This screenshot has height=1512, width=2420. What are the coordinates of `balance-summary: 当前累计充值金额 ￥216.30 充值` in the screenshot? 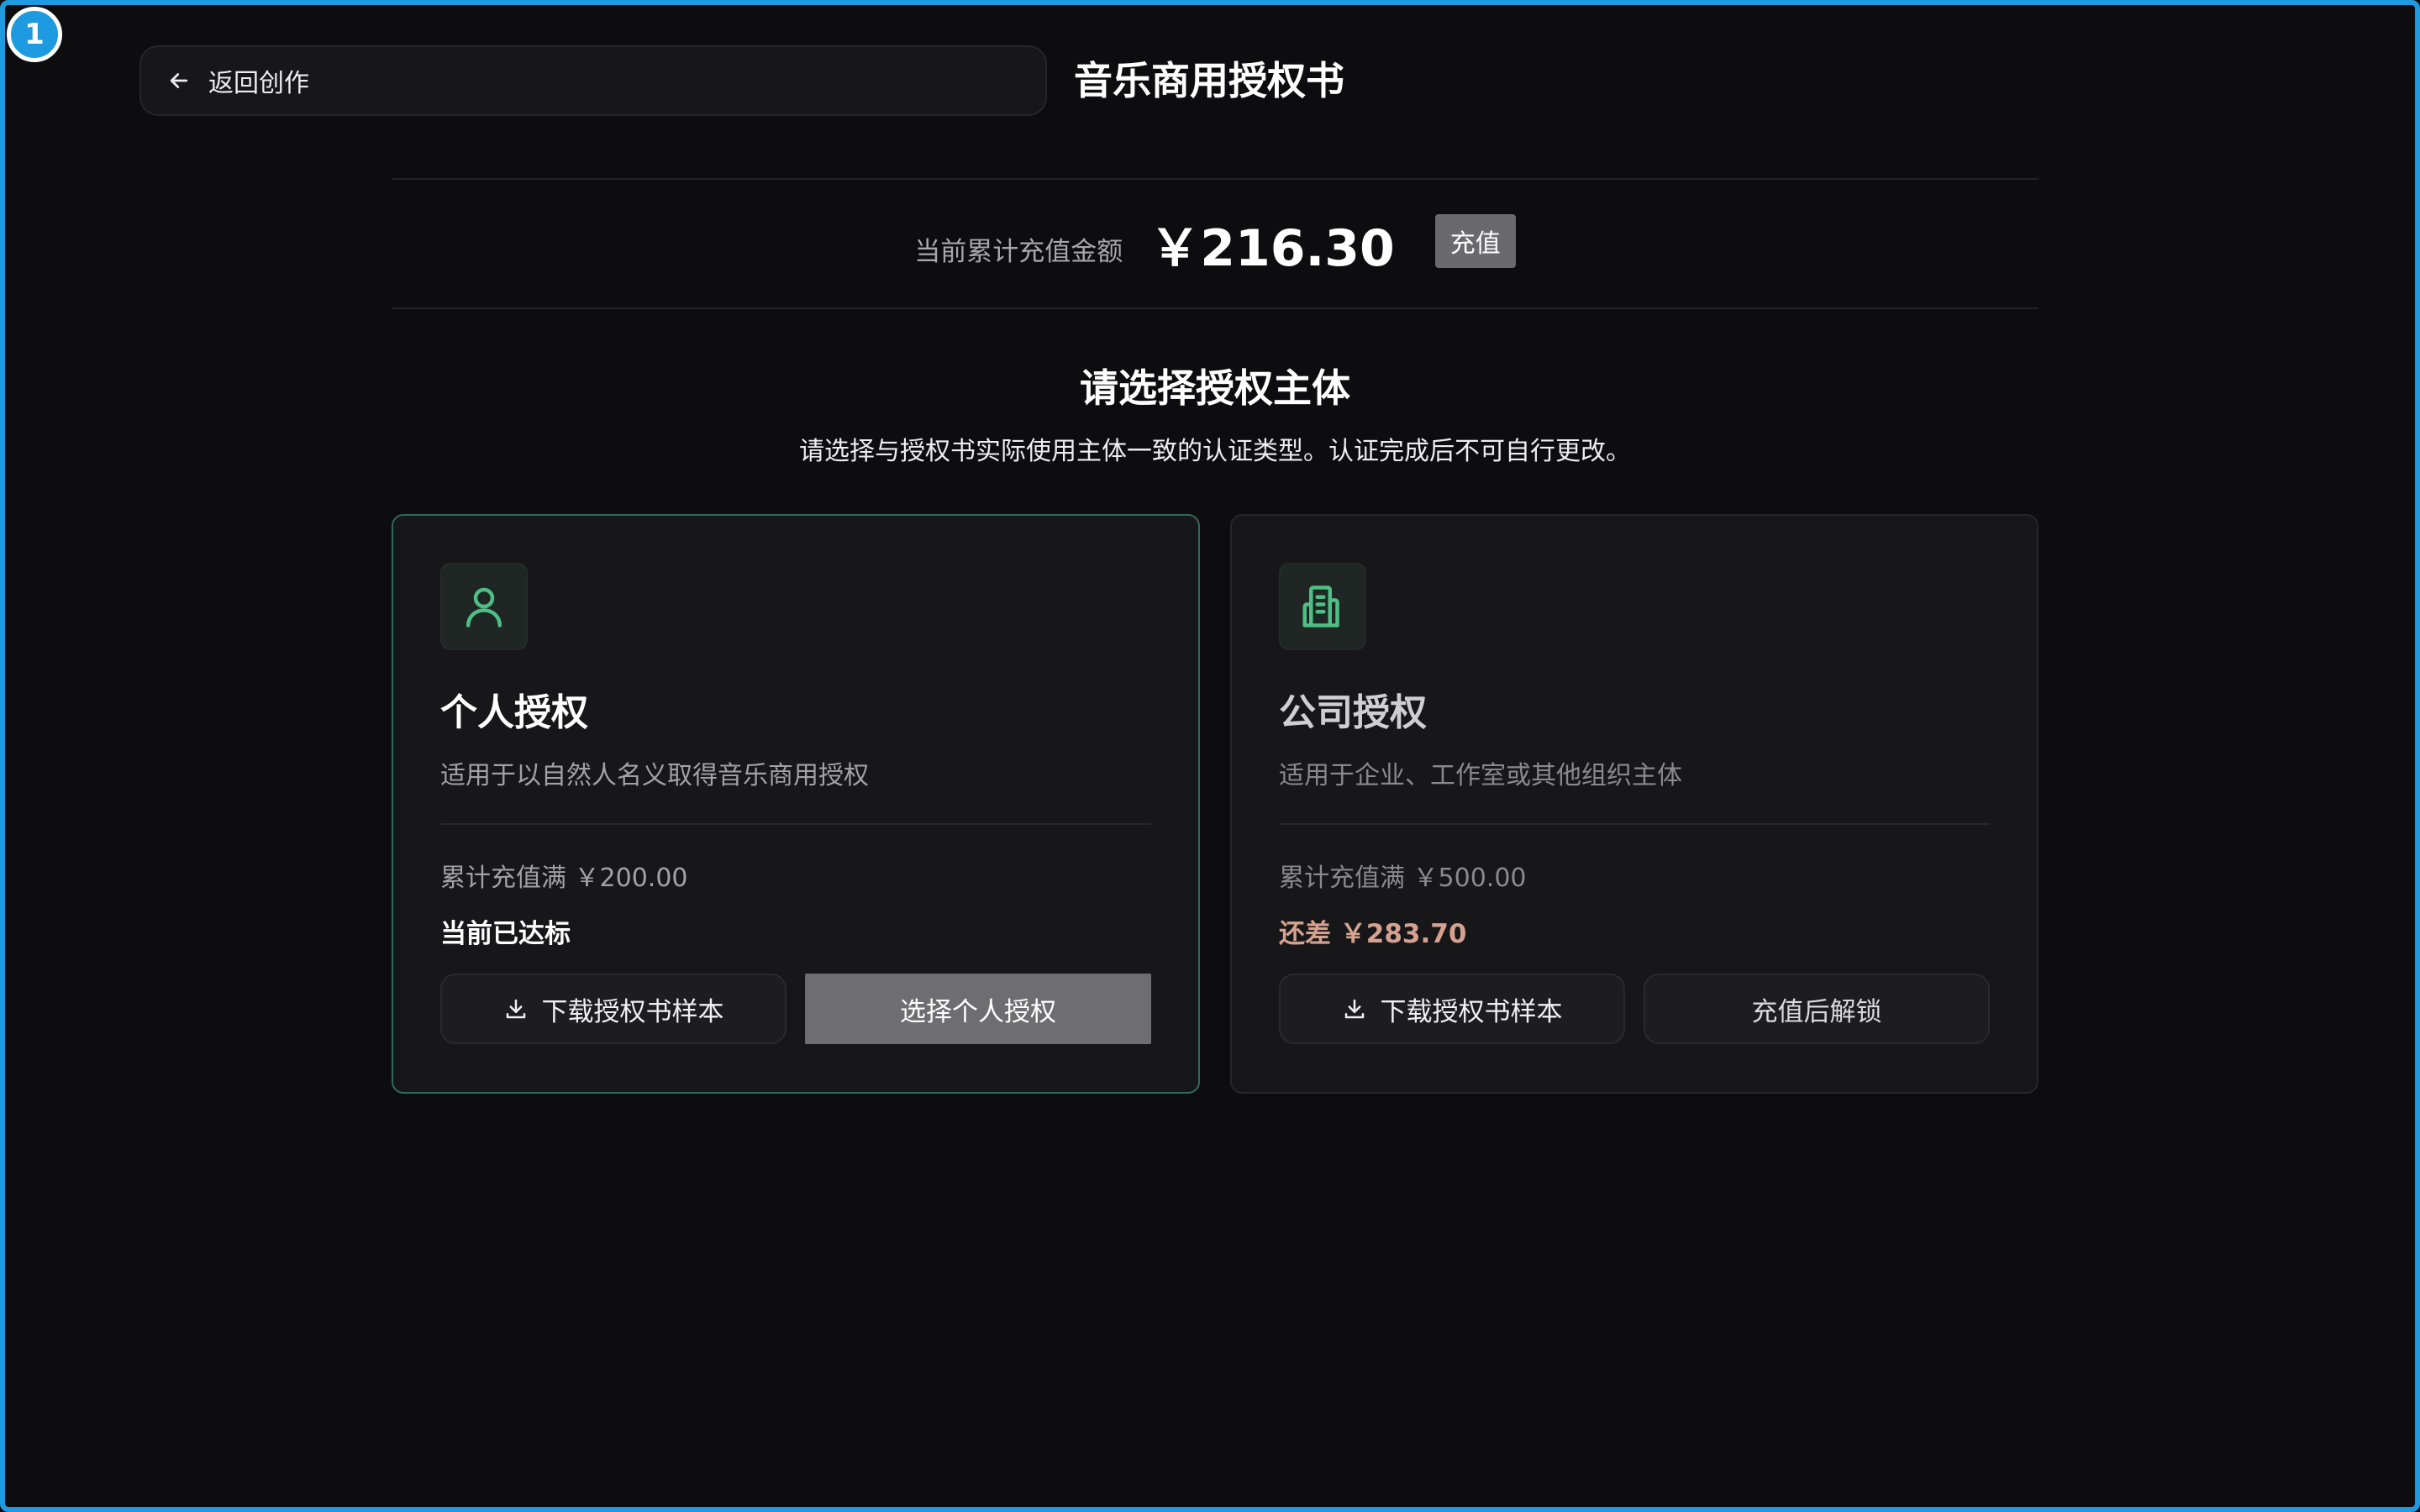 It's located at (1215, 243).